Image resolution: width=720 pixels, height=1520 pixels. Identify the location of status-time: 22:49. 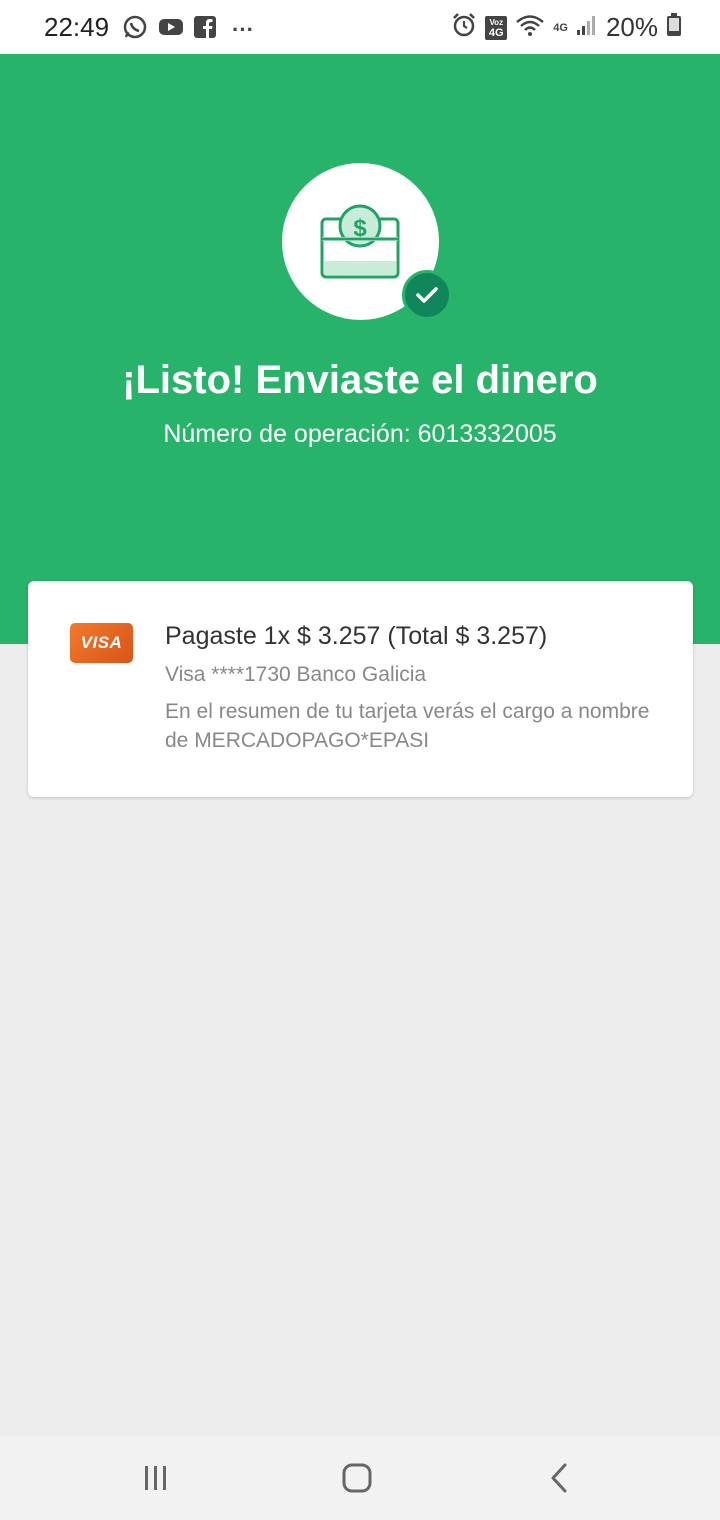
(77, 27).